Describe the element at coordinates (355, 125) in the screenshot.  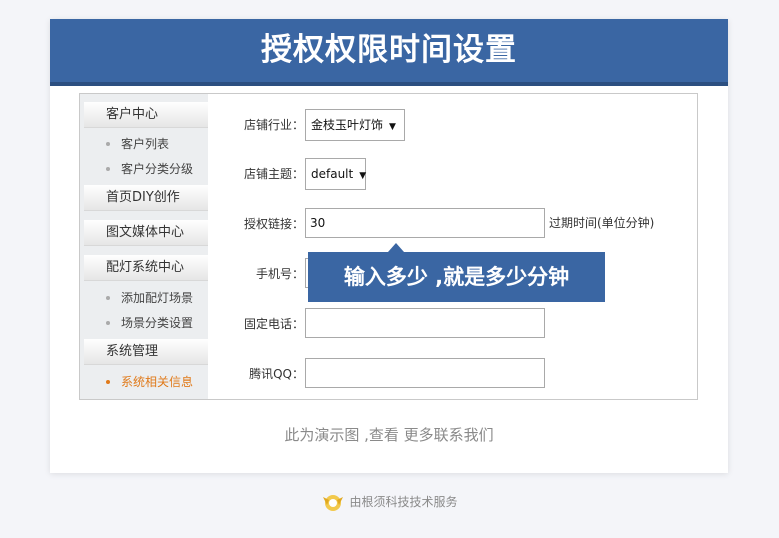
I see `industry-select: 金枝玉叶灯饰 ▼` at that location.